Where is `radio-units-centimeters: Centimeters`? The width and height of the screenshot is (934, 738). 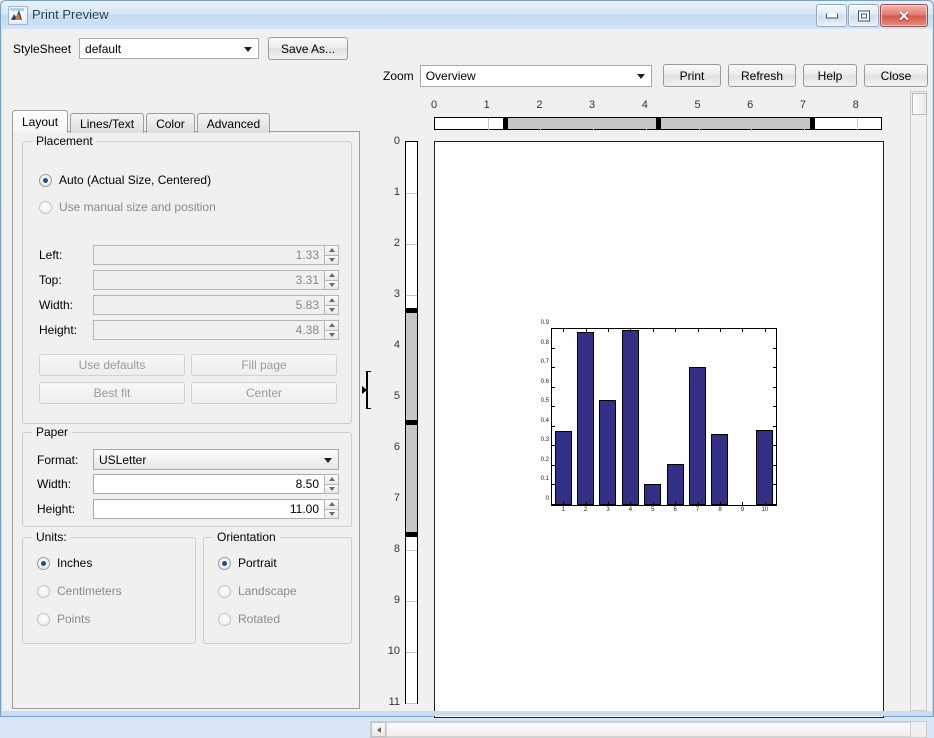 radio-units-centimeters: Centimeters is located at coordinates (79, 591).